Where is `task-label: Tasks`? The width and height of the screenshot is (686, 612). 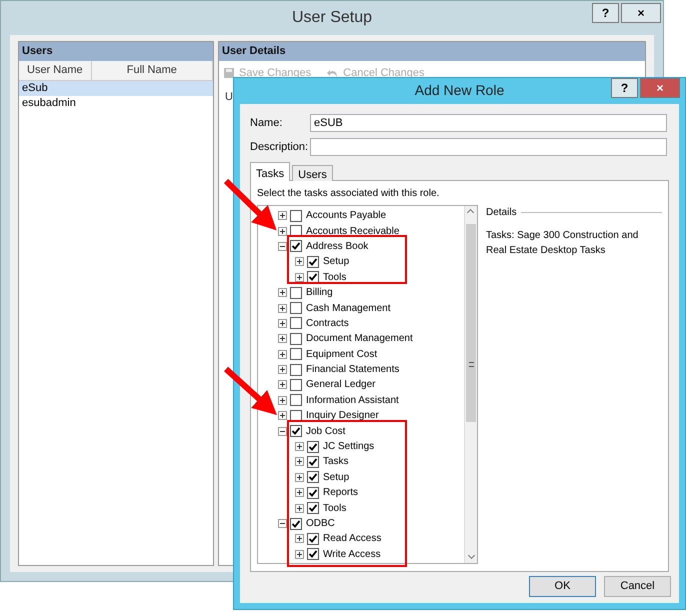
task-label: Tasks is located at coordinates (336, 462).